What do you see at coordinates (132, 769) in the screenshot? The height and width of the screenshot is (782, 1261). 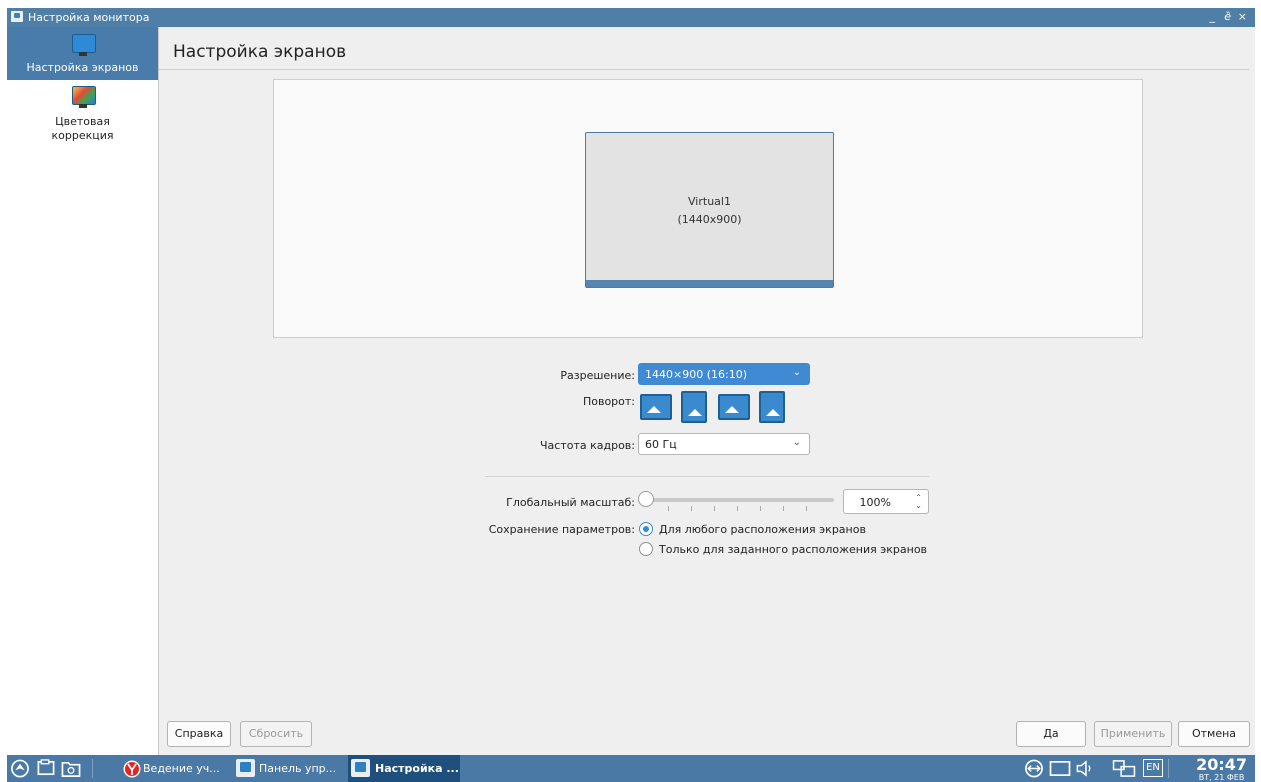 I see `yandex-browser-icon` at bounding box center [132, 769].